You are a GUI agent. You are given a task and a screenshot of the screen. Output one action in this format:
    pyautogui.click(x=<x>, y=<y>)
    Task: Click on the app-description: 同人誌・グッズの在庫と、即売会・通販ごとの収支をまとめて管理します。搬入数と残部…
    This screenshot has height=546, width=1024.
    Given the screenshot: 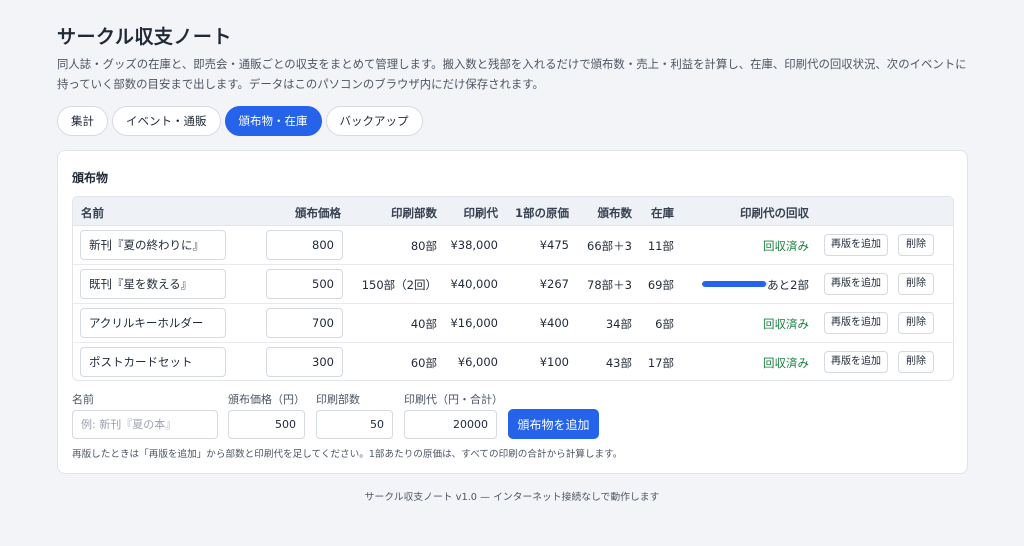 What is the action you would take?
    pyautogui.click(x=512, y=74)
    